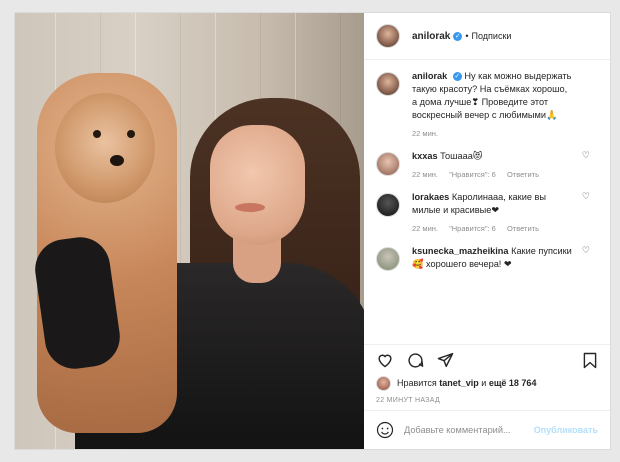  What do you see at coordinates (429, 76) in the screenshot?
I see `caption-username: anilorak` at bounding box center [429, 76].